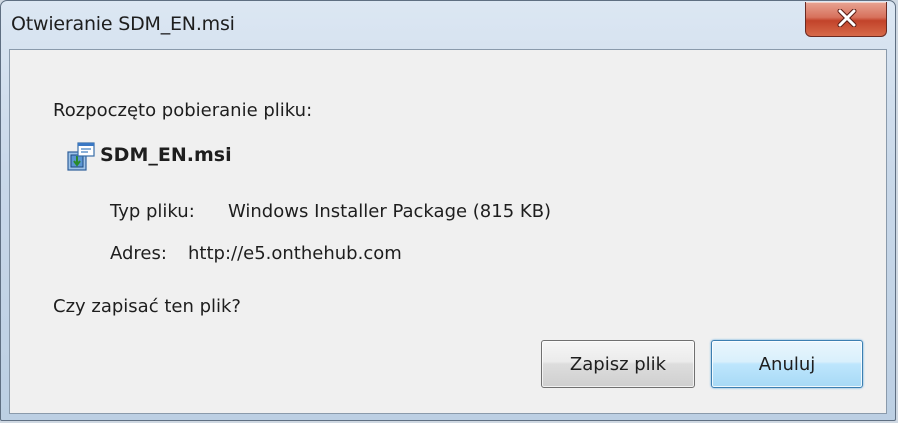 The width and height of the screenshot is (898, 423). Describe the element at coordinates (183, 110) in the screenshot. I see `download-intro-text: Rozpoczęto pobieranie pliku:` at that location.